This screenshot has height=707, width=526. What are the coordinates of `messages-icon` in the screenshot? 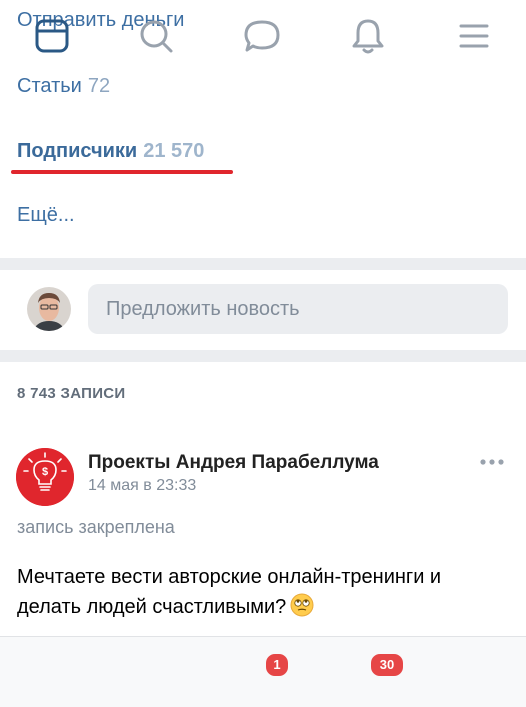 It's located at (262, 36).